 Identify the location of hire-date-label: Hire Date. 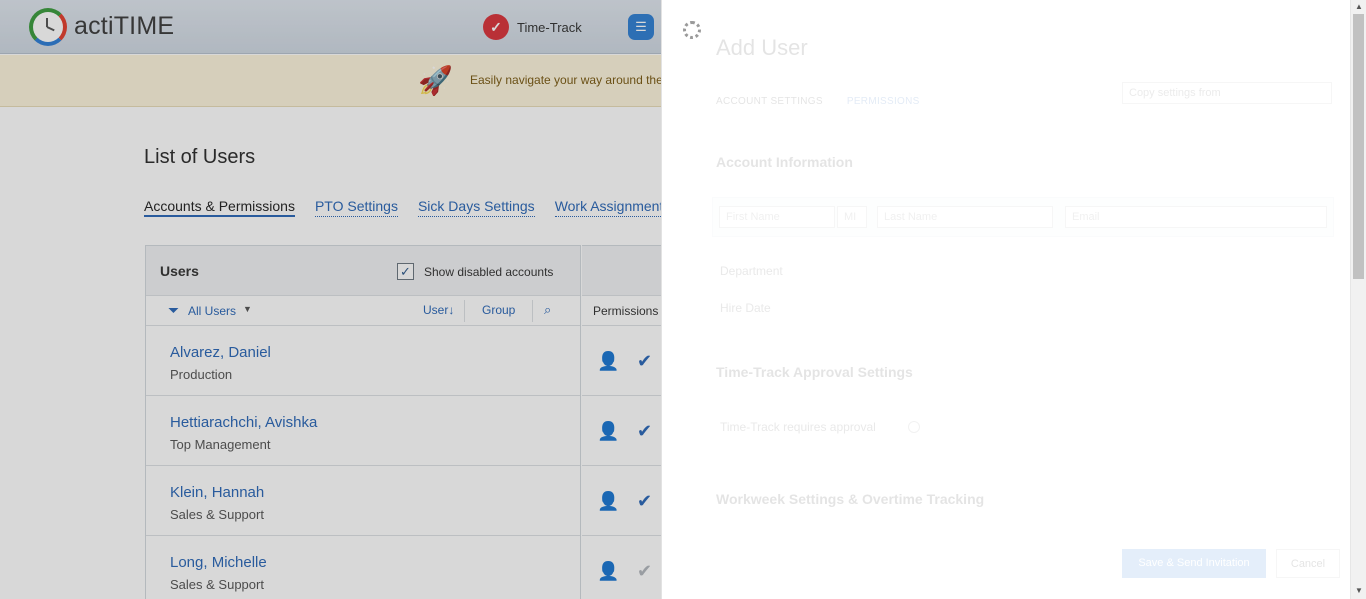
(745, 308).